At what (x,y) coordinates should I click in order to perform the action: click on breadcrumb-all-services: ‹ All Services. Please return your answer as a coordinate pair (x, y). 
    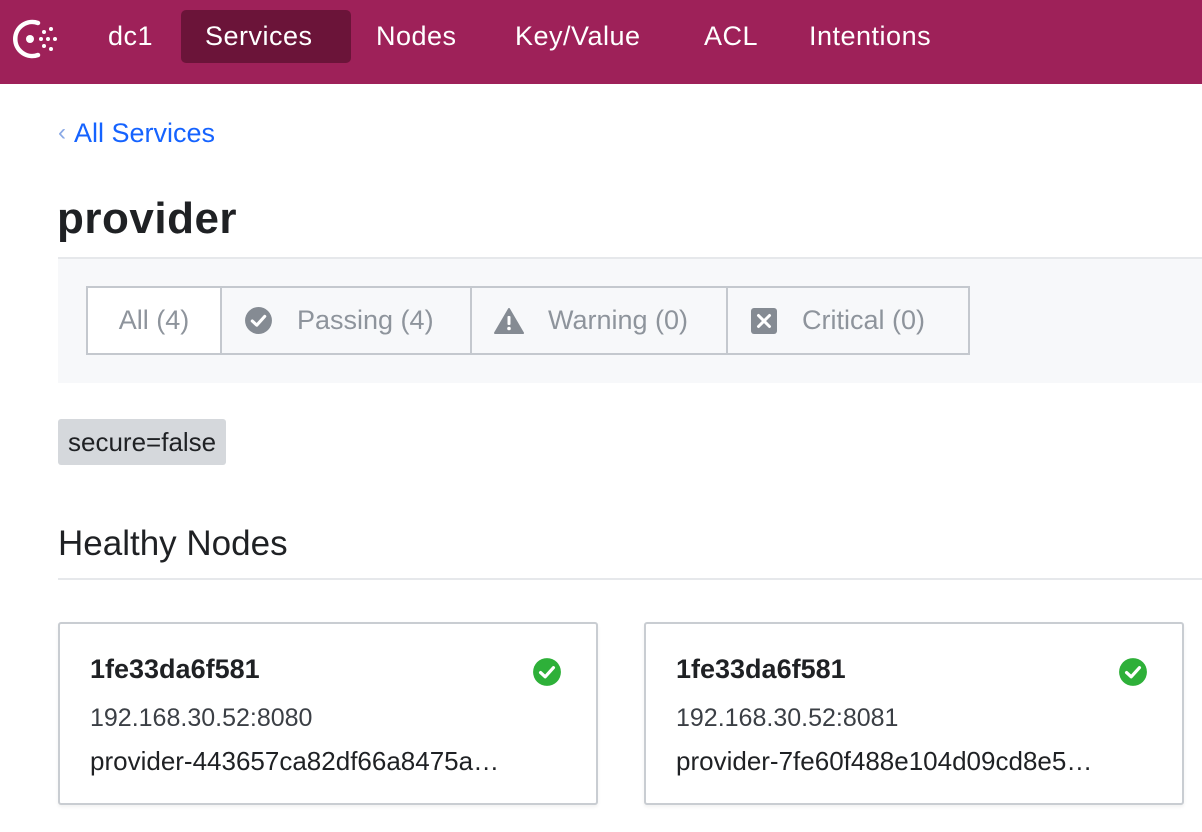
    Looking at the image, I should click on (136, 133).